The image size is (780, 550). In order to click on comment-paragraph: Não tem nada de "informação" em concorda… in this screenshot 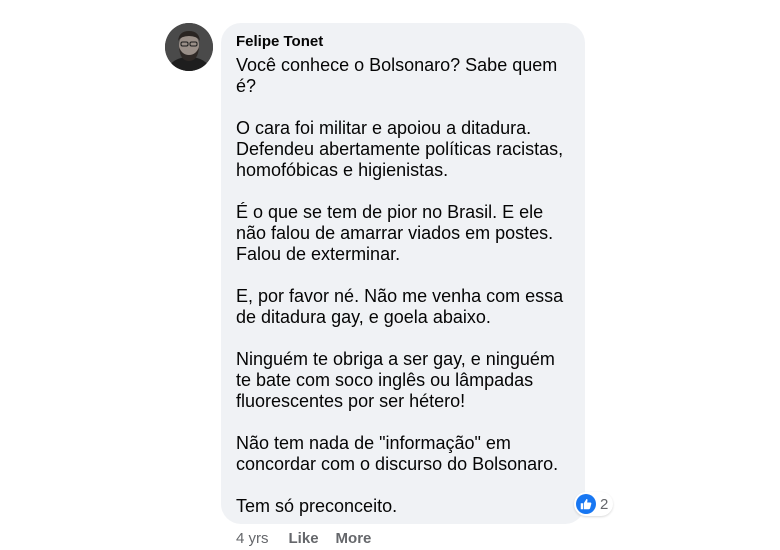, I will do `click(397, 453)`.